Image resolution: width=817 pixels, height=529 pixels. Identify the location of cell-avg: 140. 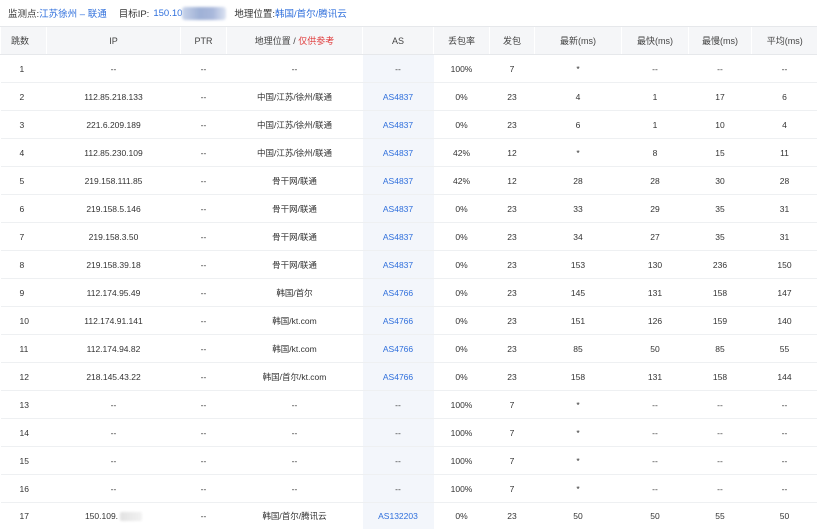
(784, 320).